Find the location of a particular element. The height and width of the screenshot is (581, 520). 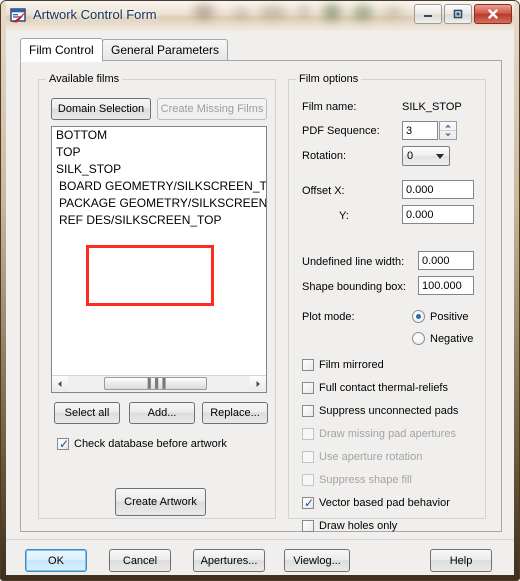

offset-x-input: 0.000 is located at coordinates (438, 189).